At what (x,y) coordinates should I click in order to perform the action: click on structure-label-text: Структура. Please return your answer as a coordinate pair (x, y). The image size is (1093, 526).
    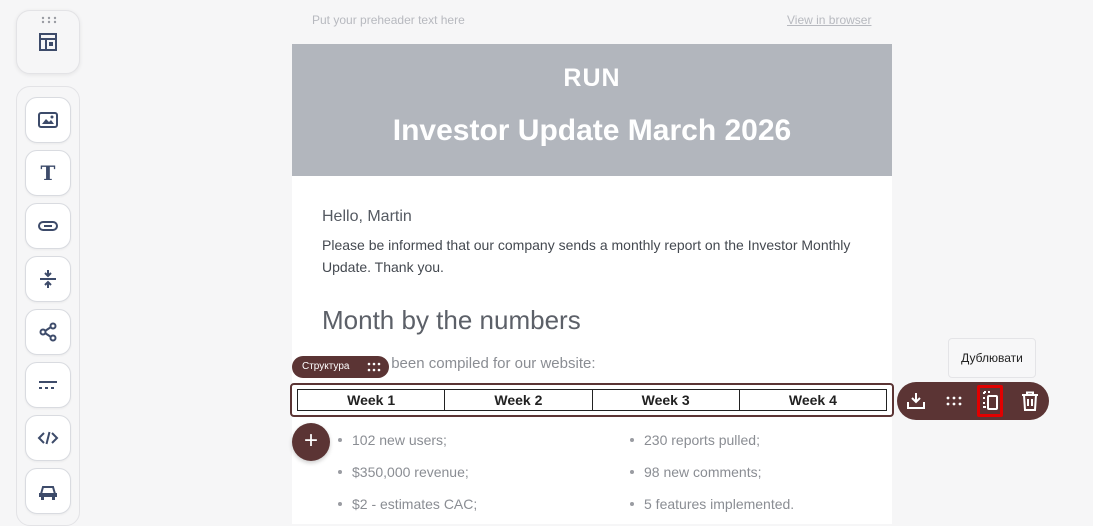
    Looking at the image, I should click on (326, 366).